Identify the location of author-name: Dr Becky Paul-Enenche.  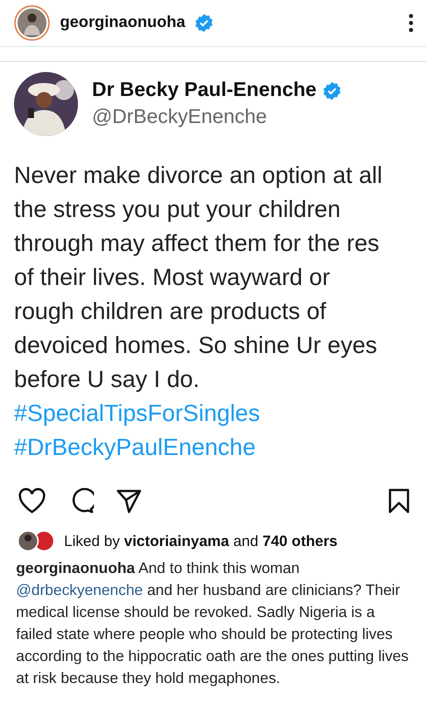
(204, 90).